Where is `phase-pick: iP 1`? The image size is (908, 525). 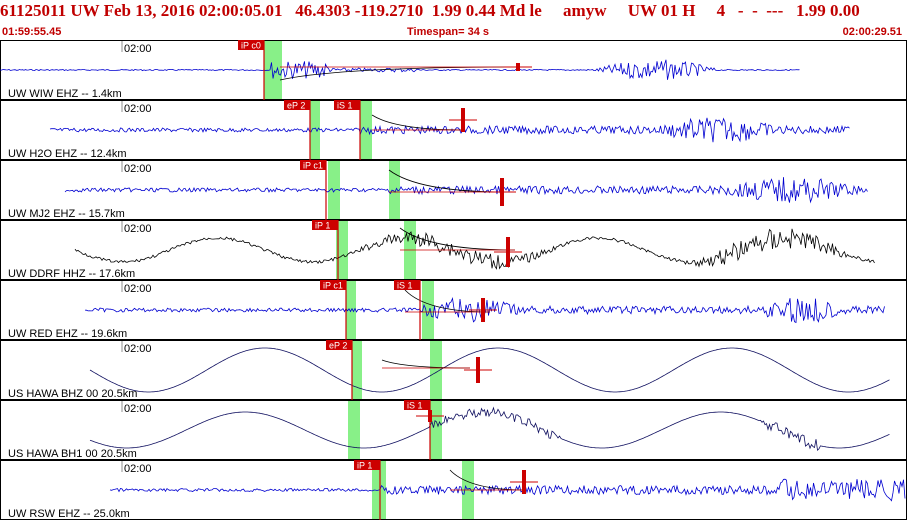
phase-pick: iP 1 is located at coordinates (325, 250).